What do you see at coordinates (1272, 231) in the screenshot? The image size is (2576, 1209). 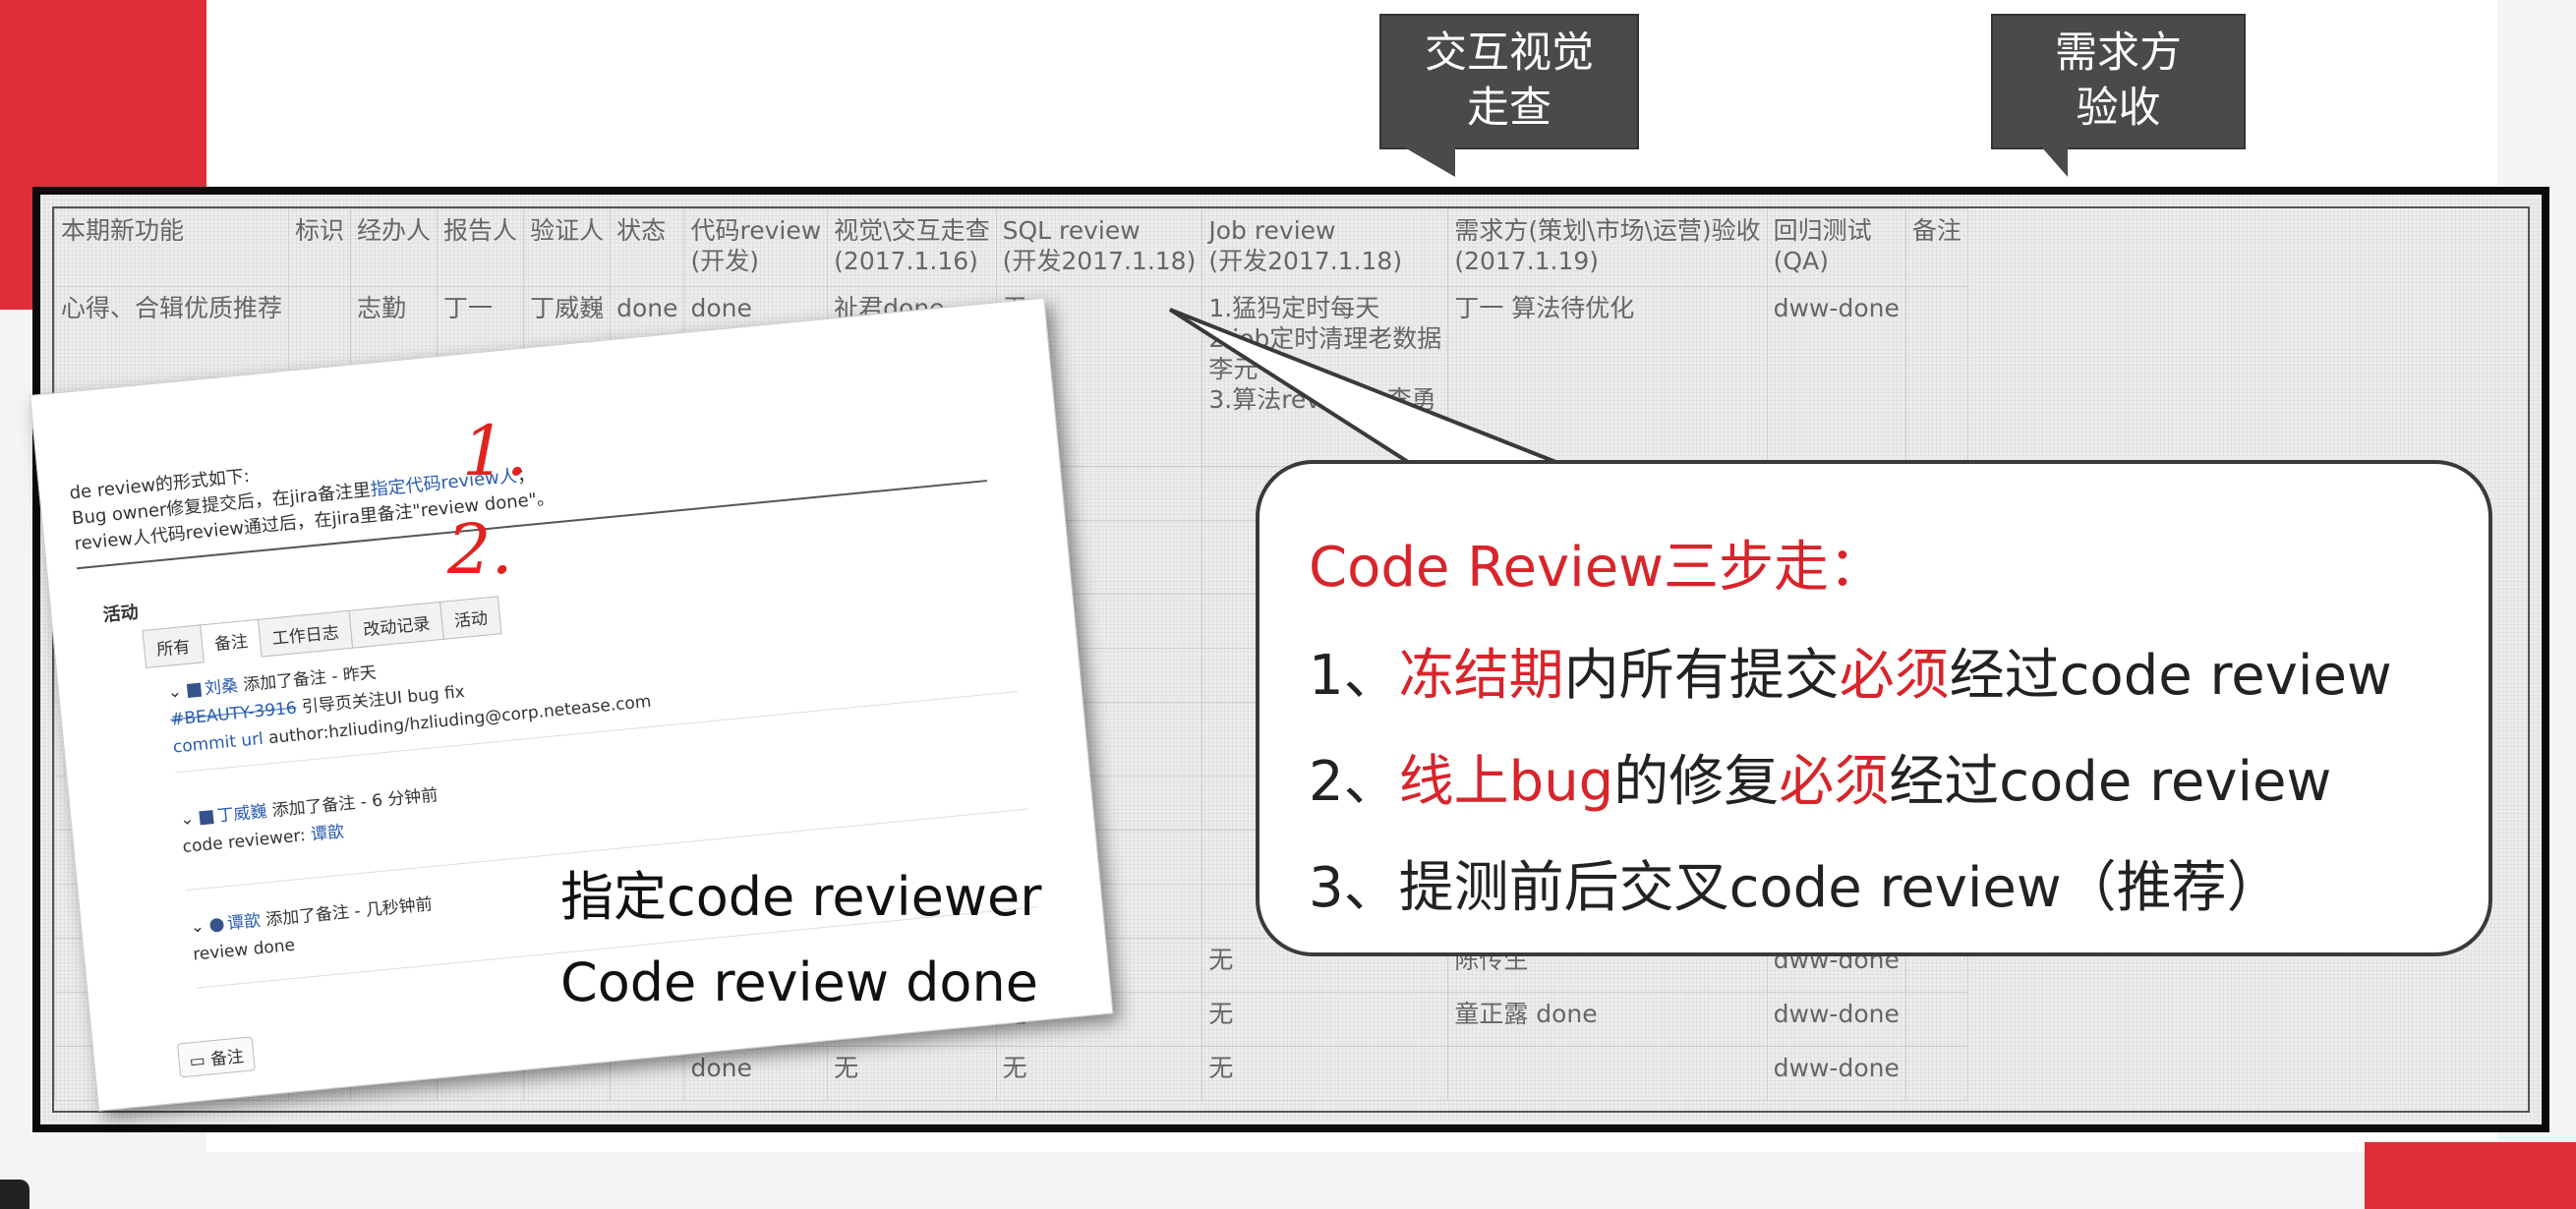 I see `header-line: Job review` at bounding box center [1272, 231].